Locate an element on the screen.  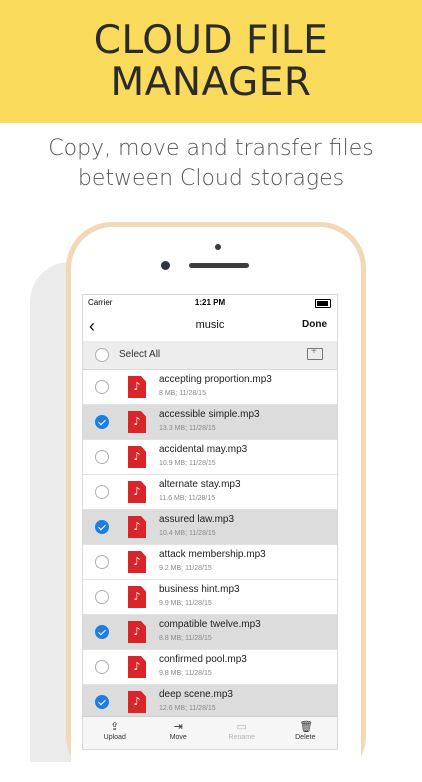
banner-title-line-2: MANAGER is located at coordinates (211, 82).